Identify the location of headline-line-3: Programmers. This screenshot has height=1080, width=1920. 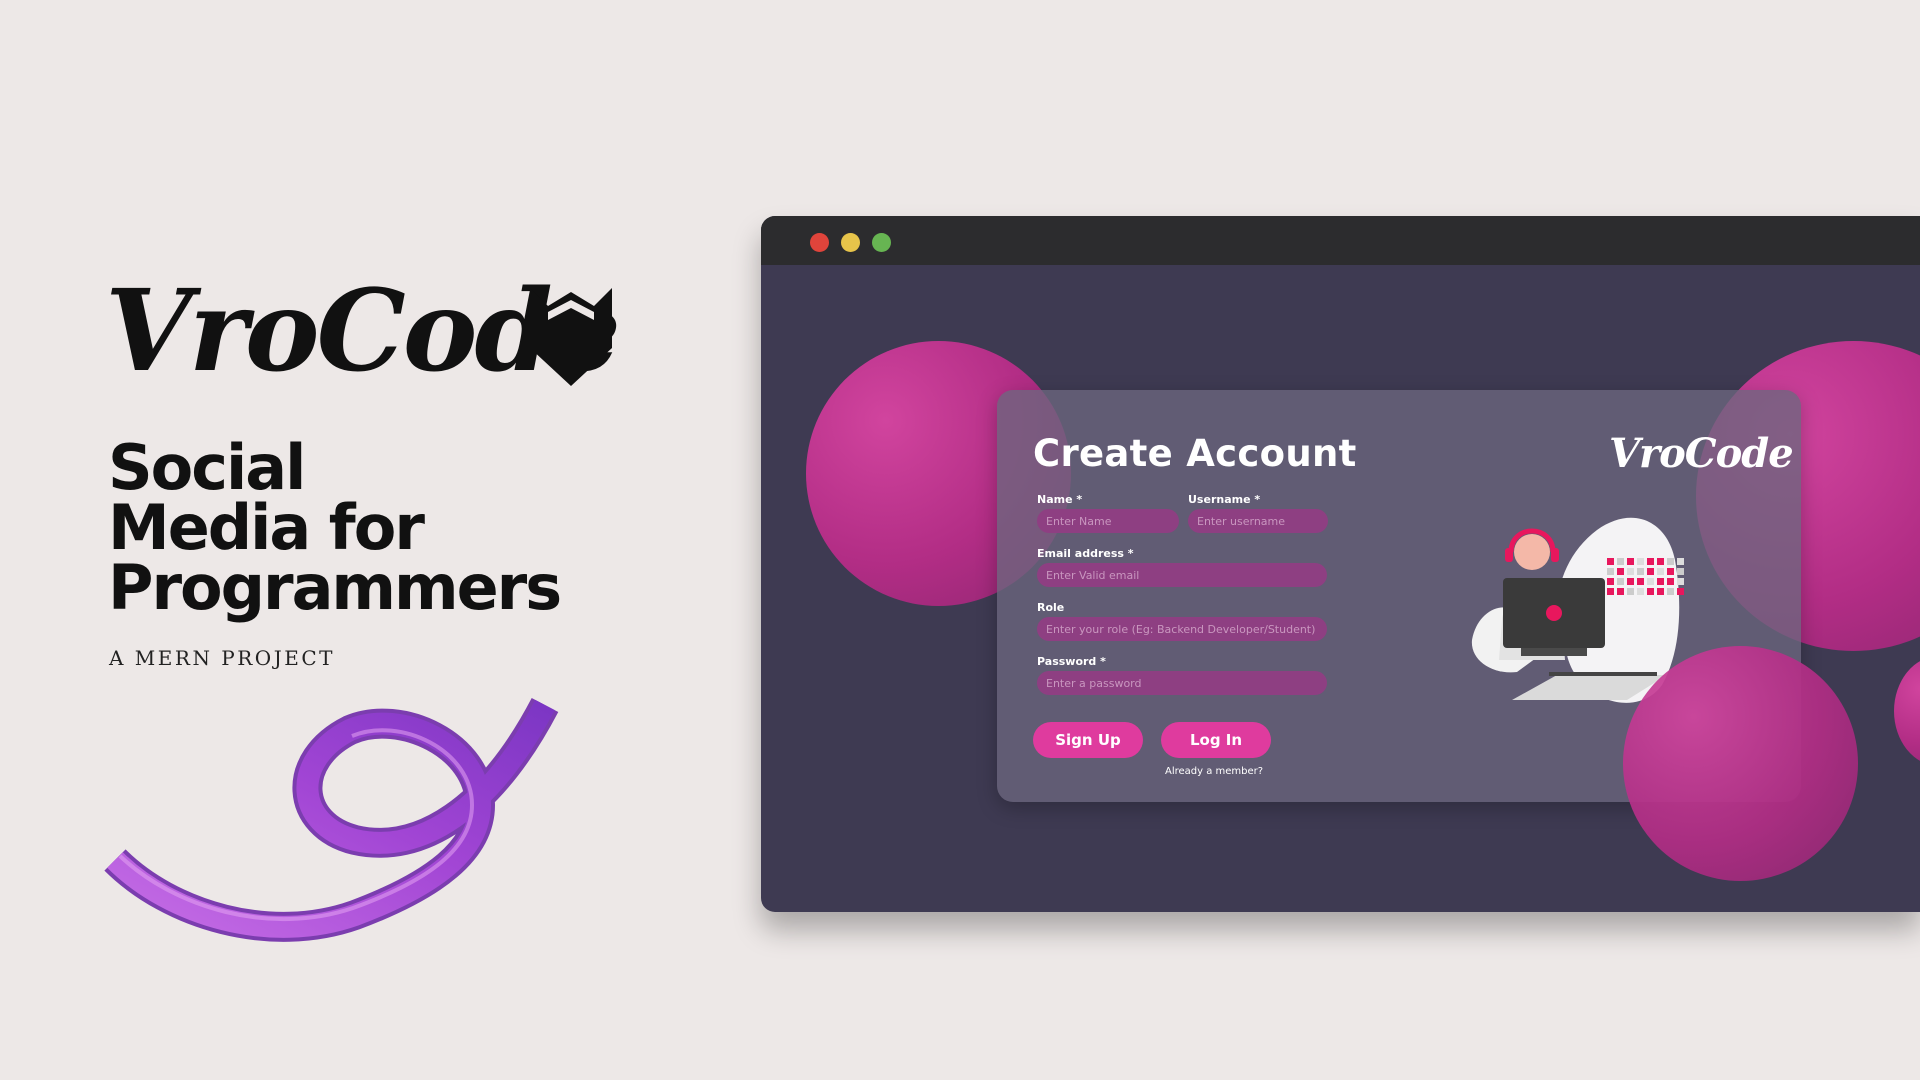
(335, 587).